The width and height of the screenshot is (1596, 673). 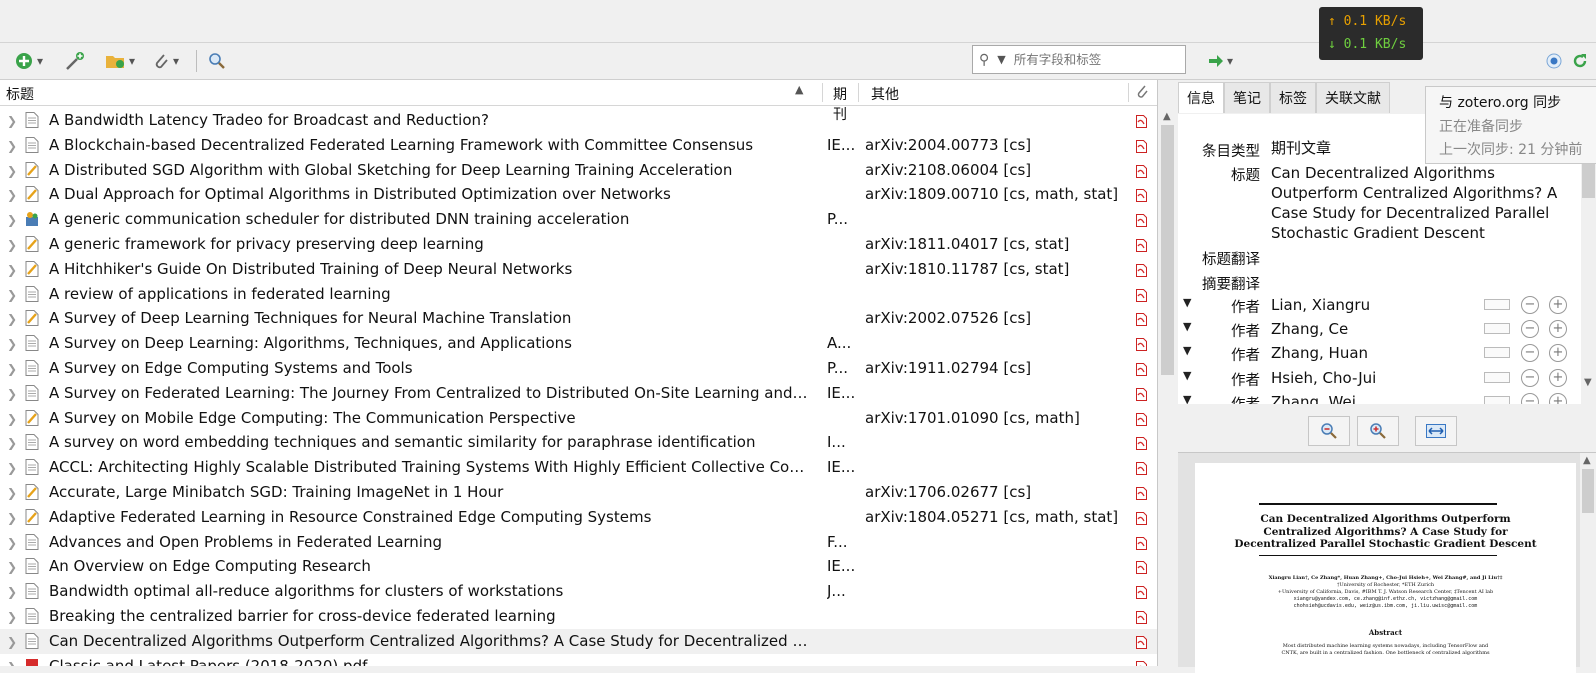 I want to click on sync-status-button, so click(x=1554, y=61).